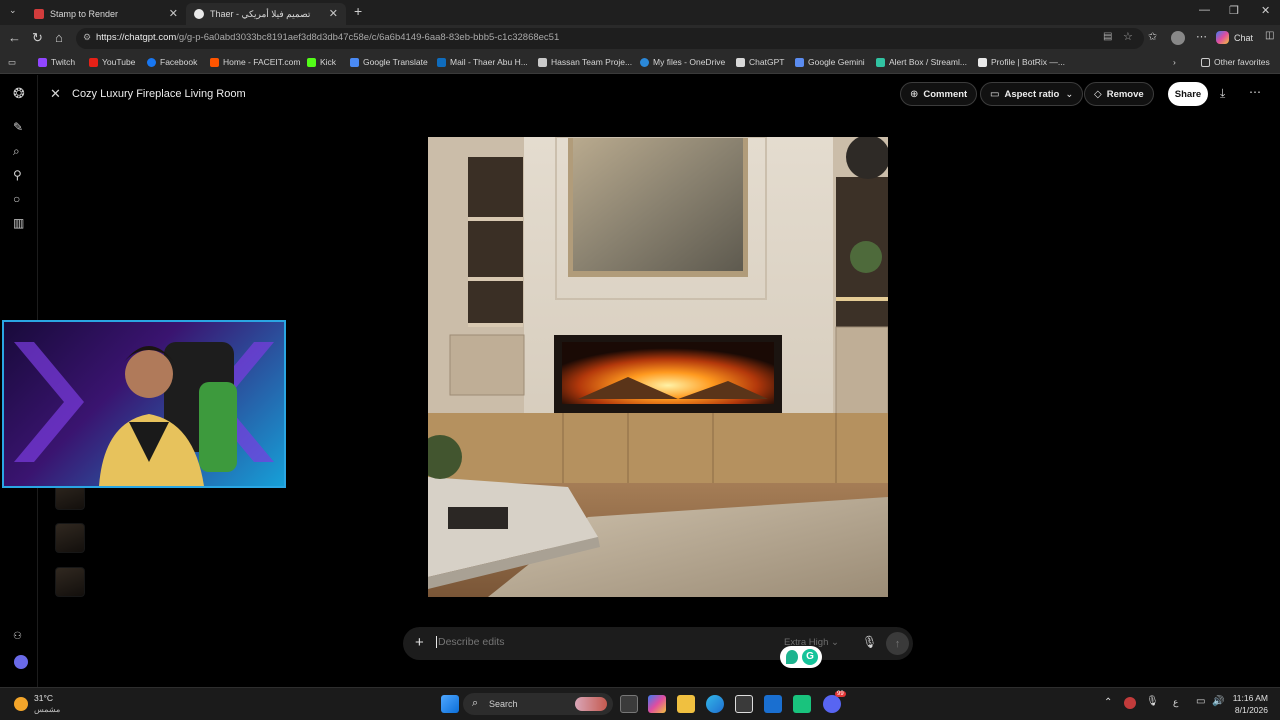 The height and width of the screenshot is (720, 1280). I want to click on chat-bubble-icon: ○, so click(16, 199).